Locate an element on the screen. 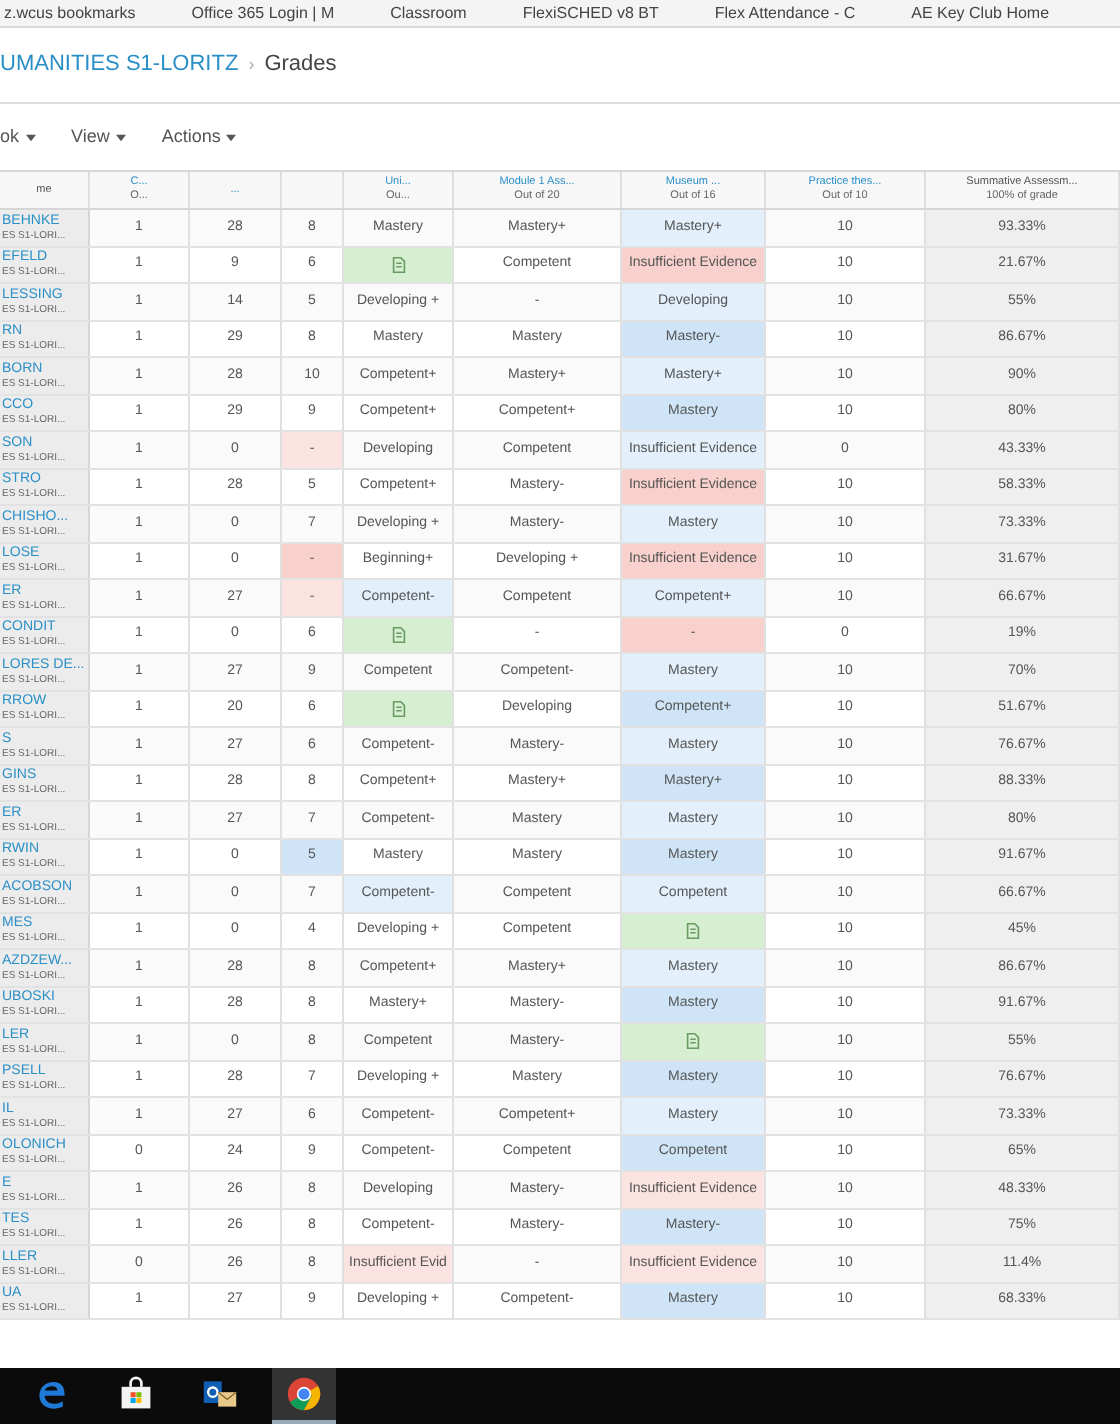 The image size is (1120, 1424). bookmark-link: AE Key Club Home is located at coordinates (980, 13).